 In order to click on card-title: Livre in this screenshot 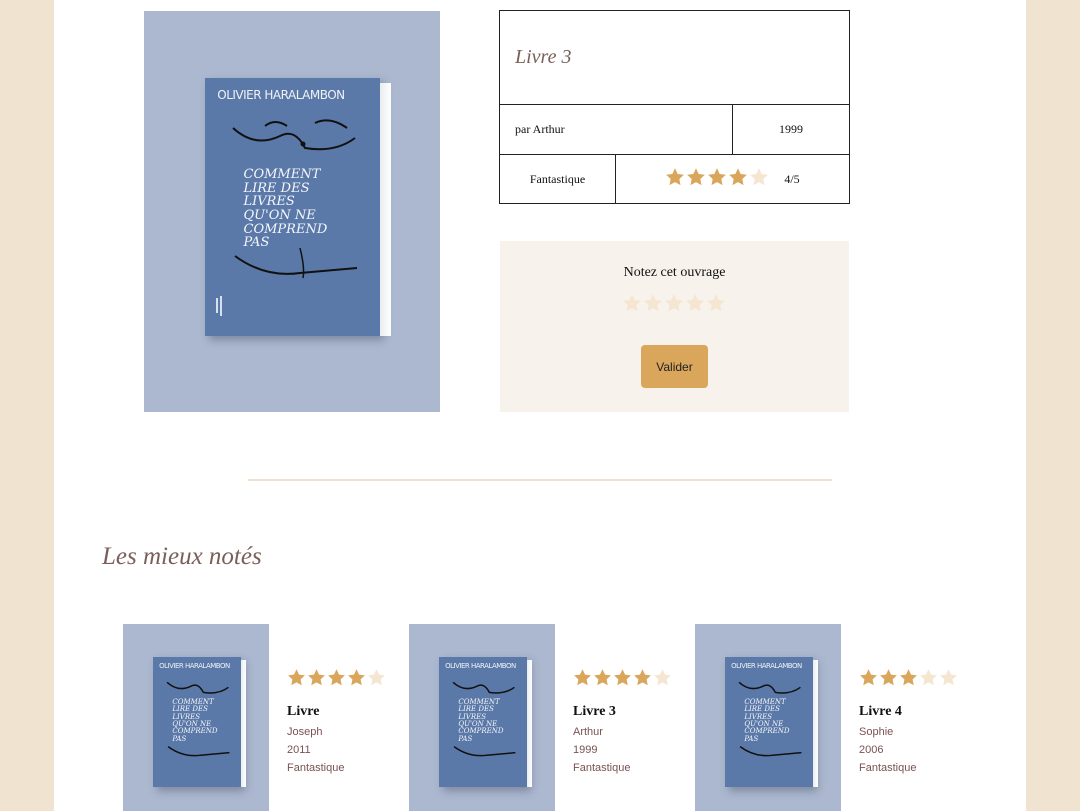, I will do `click(337, 712)`.